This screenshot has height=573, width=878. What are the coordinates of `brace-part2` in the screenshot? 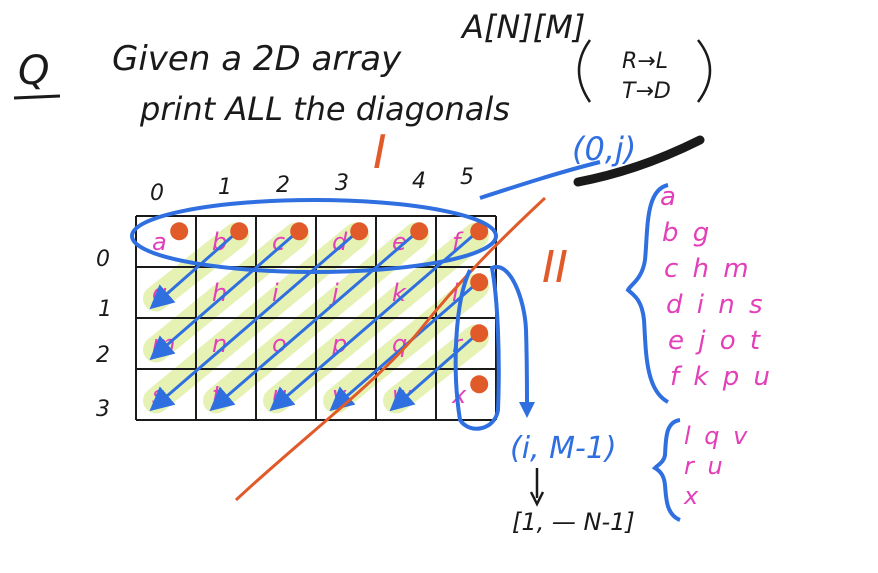 It's located at (666, 470).